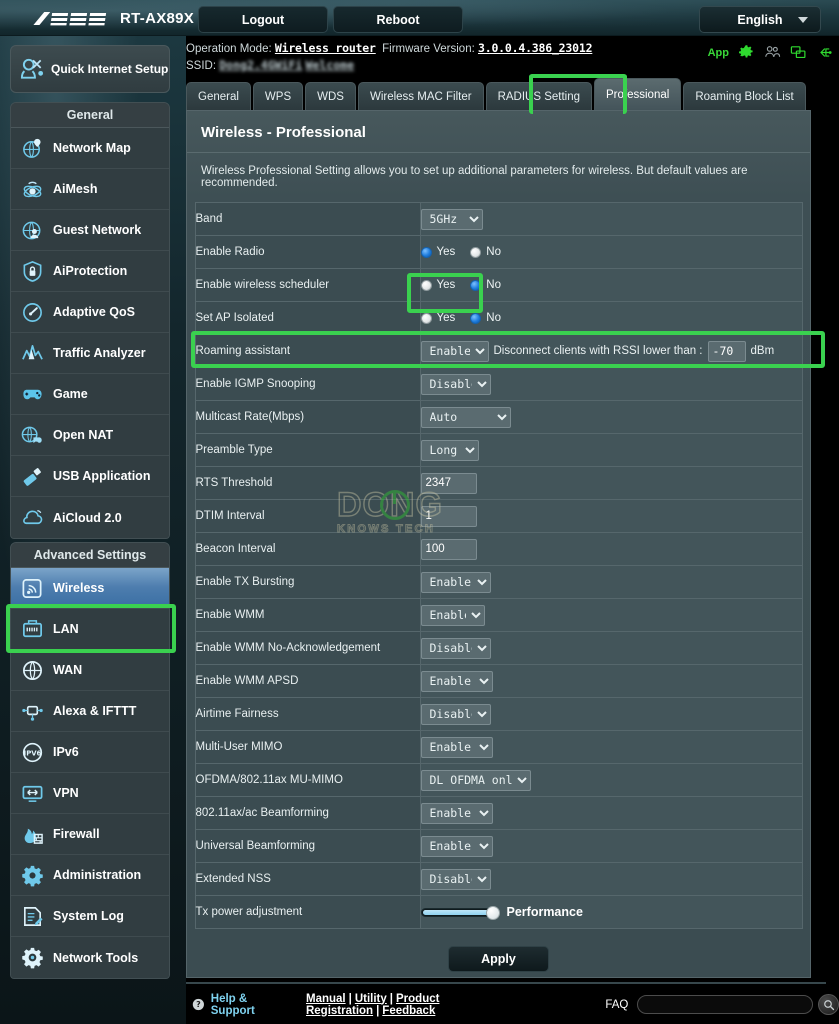  What do you see at coordinates (325, 48) in the screenshot?
I see `operation-mode-value: Wireless router` at bounding box center [325, 48].